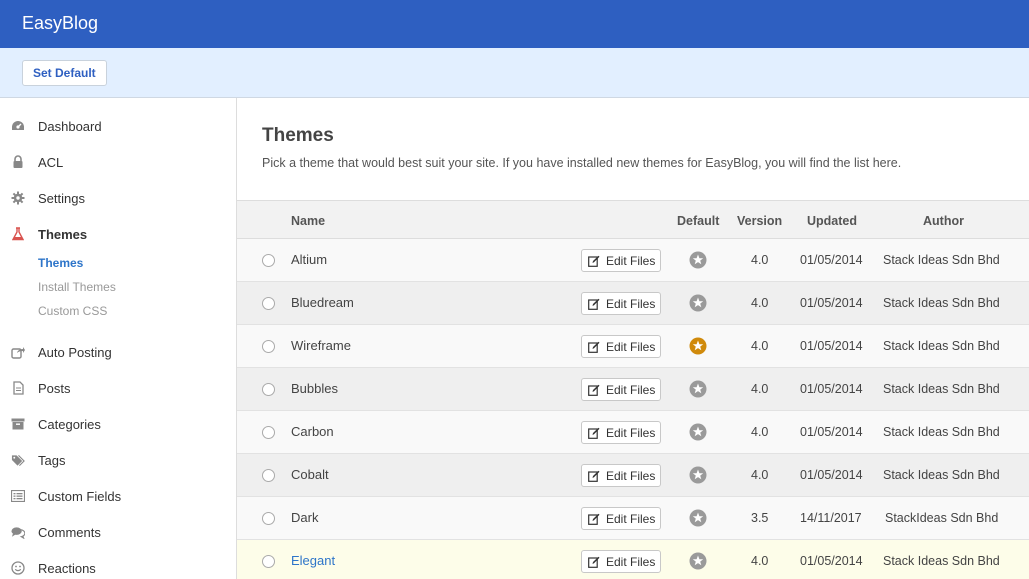 The image size is (1029, 579). Describe the element at coordinates (72, 311) in the screenshot. I see `sidebar-subitem-custom-css: Custom CSS` at that location.